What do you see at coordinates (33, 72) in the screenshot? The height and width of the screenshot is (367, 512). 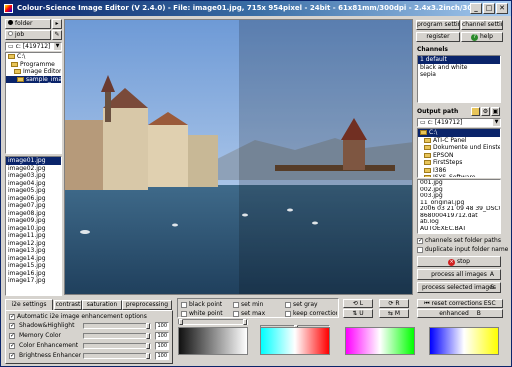 I see `folder-tree-item: Image Editor` at bounding box center [33, 72].